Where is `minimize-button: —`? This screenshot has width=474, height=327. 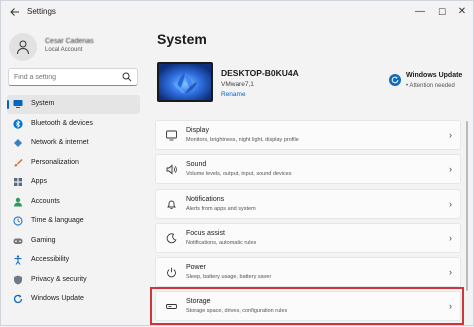
minimize-button: — is located at coordinates (420, 12).